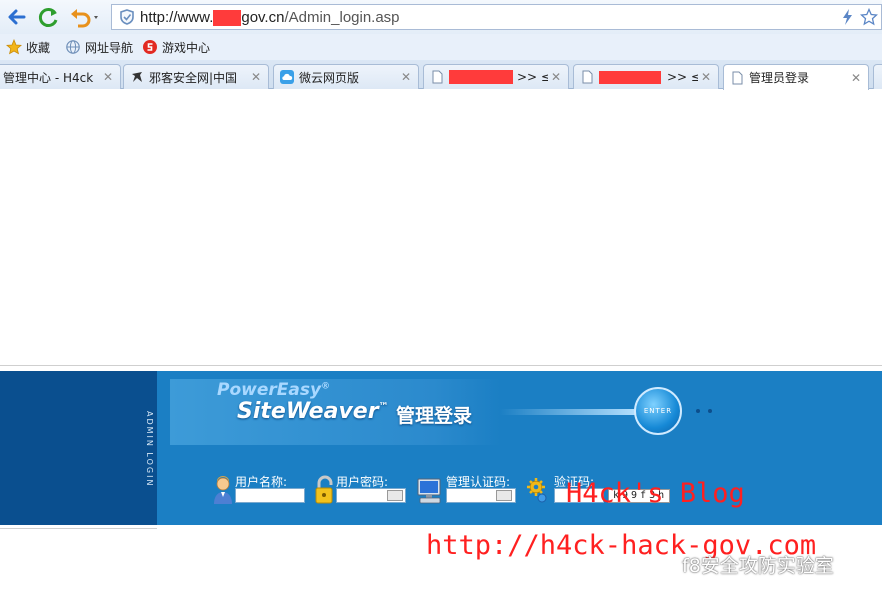 The height and width of the screenshot is (602, 882). I want to click on back-button, so click(17, 17).